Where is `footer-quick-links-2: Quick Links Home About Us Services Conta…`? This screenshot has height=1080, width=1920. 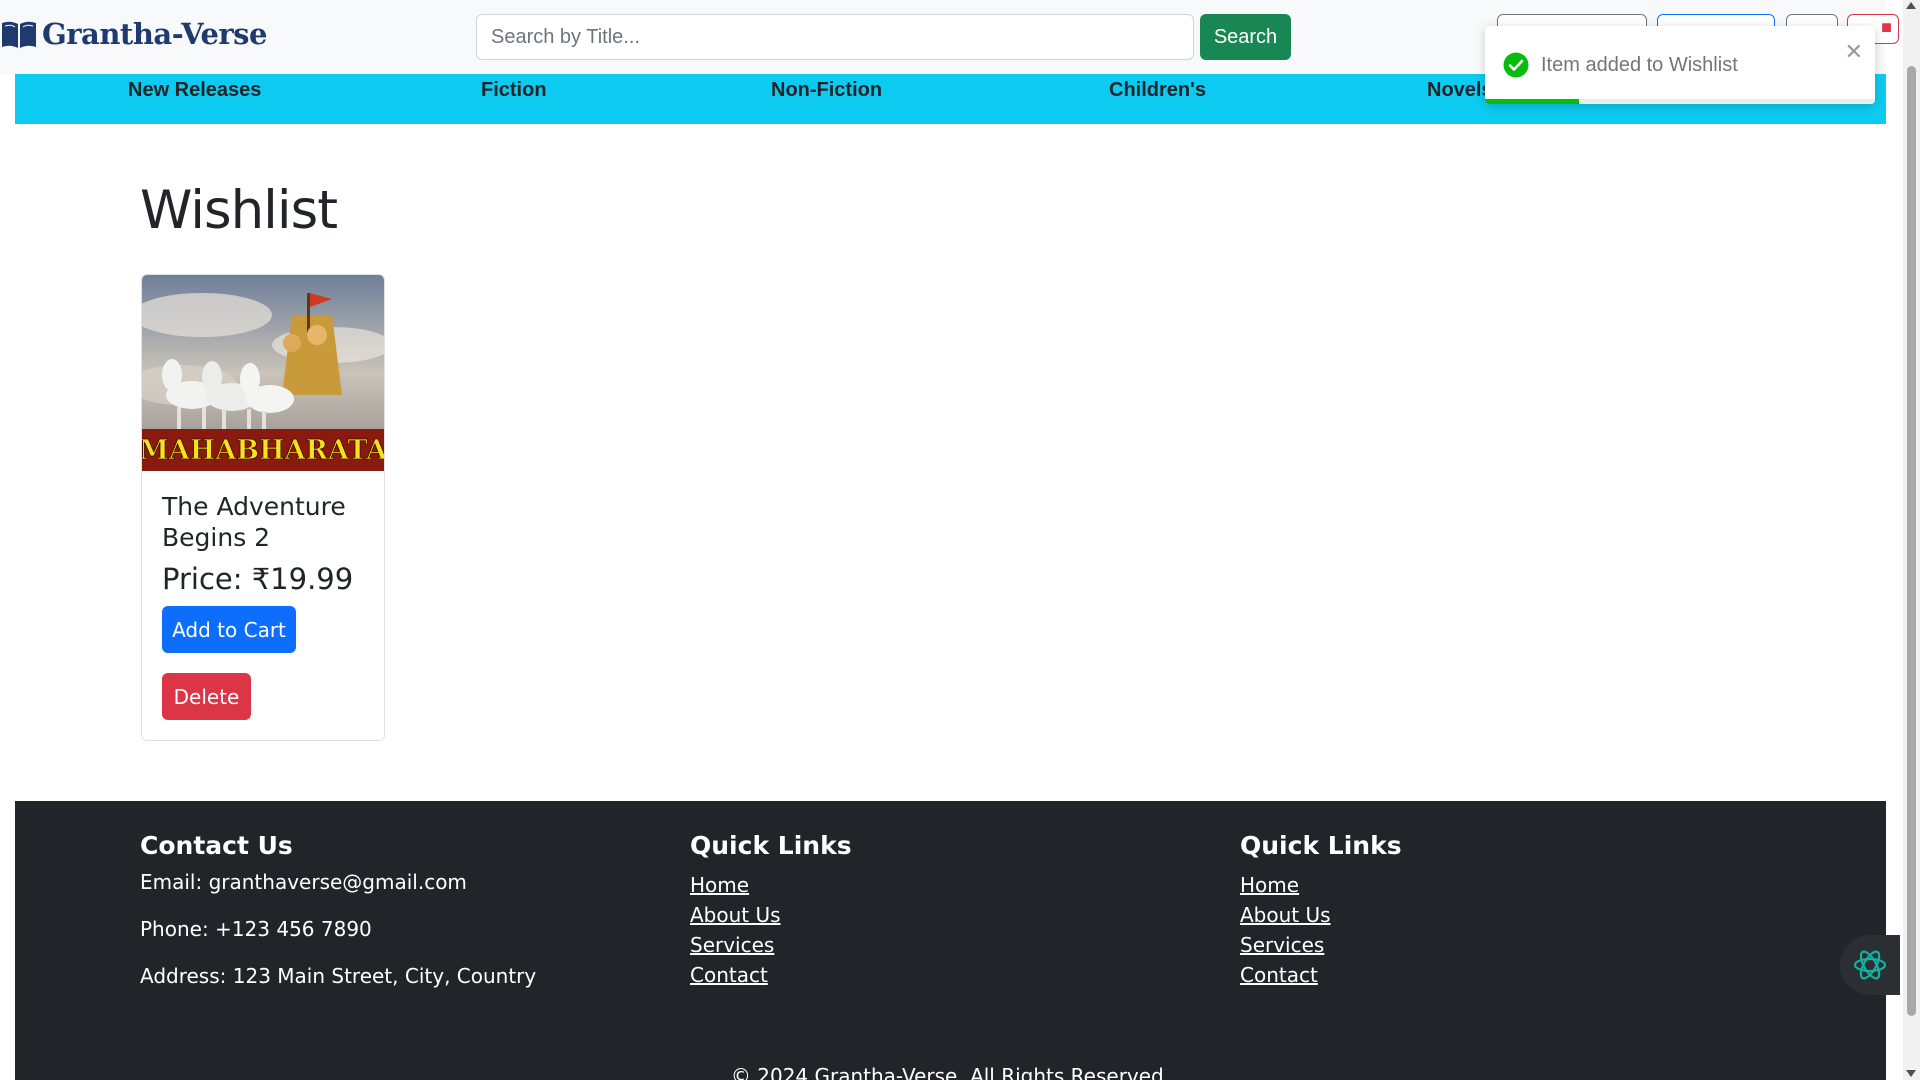 footer-quick-links-2: Quick Links Home About Us Services Conta… is located at coordinates (1321, 910).